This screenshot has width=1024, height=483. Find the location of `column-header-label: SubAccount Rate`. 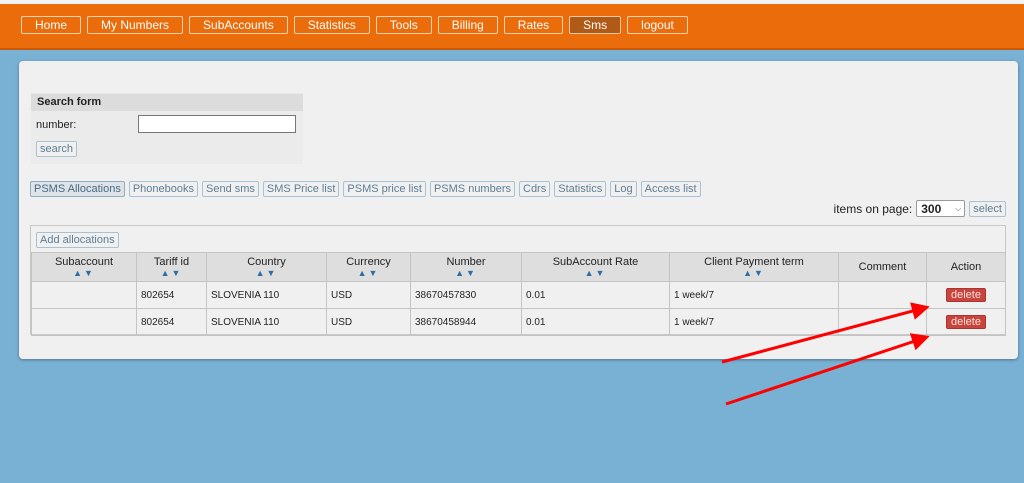

column-header-label: SubAccount Rate is located at coordinates (595, 262).